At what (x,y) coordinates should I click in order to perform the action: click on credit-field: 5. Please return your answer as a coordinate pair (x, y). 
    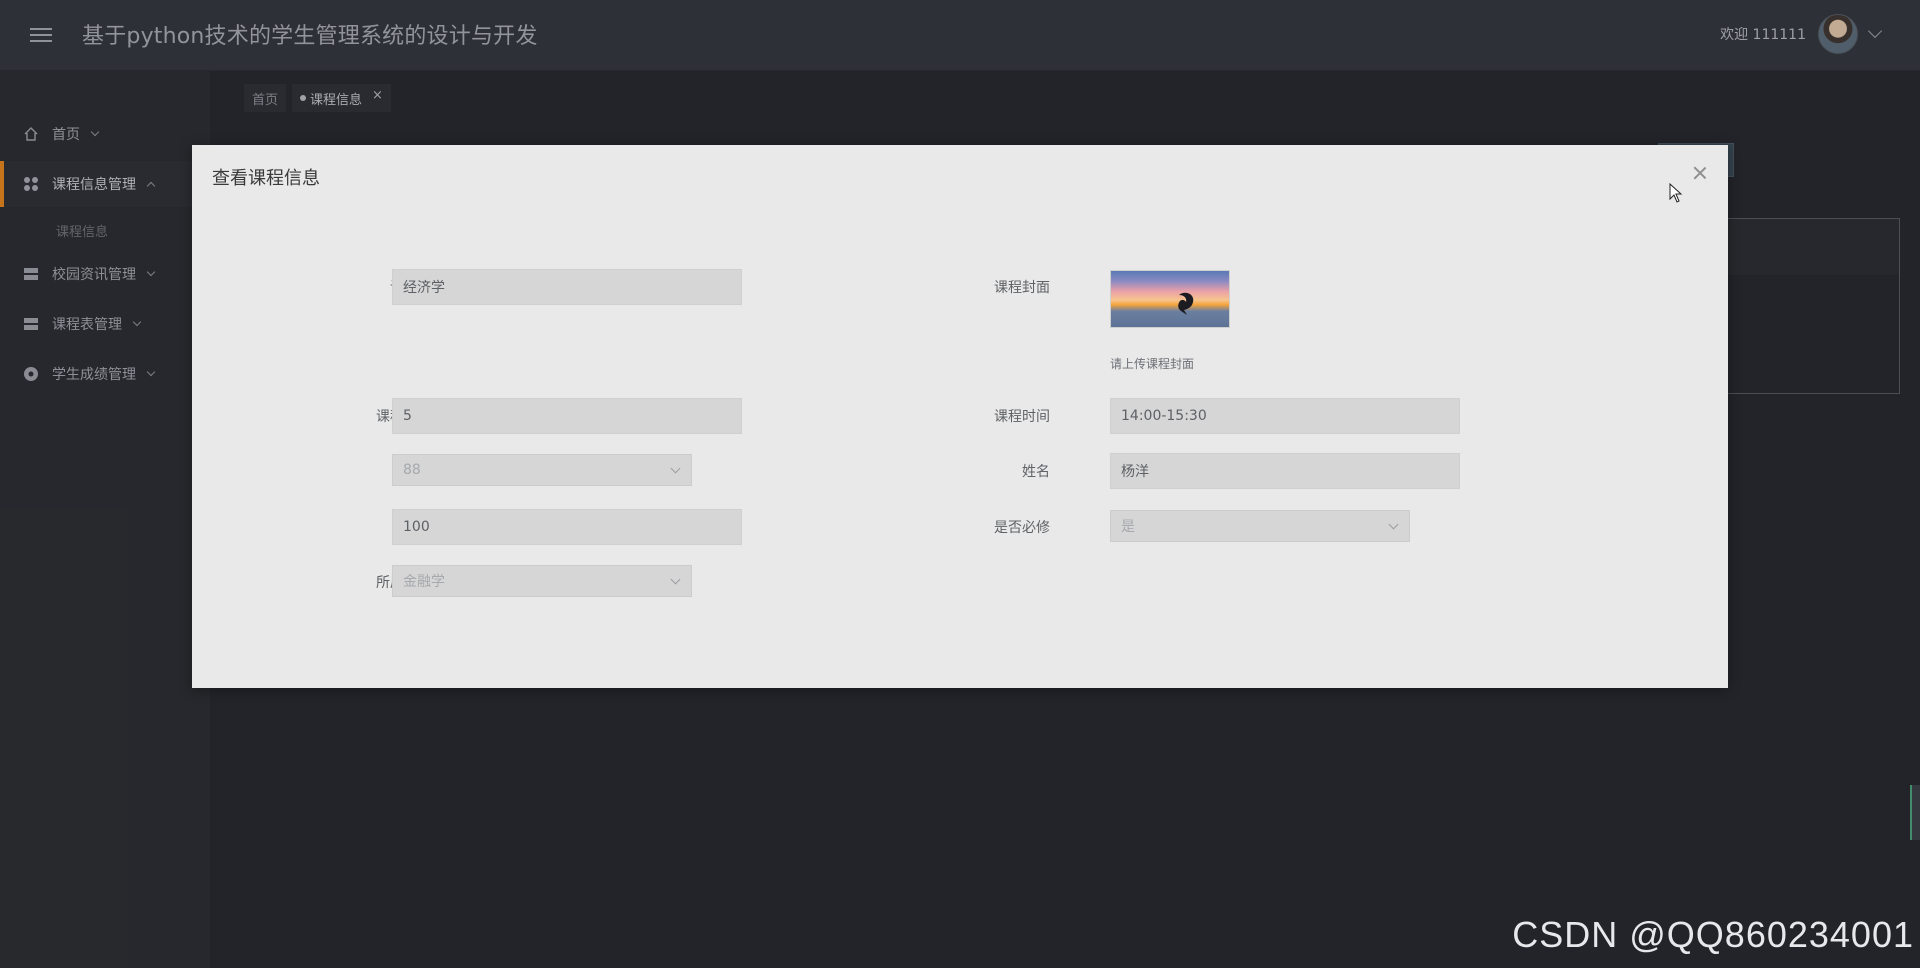
    Looking at the image, I should click on (567, 416).